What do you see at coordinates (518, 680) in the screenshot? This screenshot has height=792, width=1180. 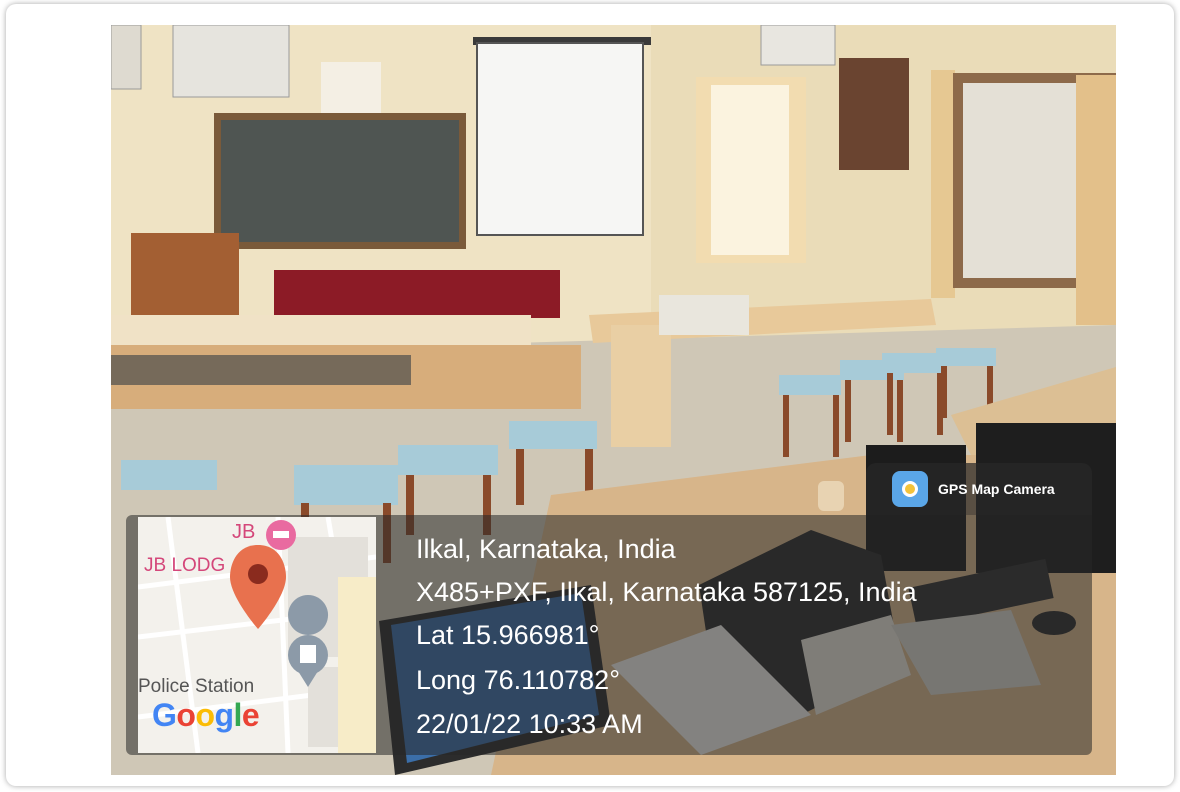 I see `longitude-text: Long 76.110782°` at bounding box center [518, 680].